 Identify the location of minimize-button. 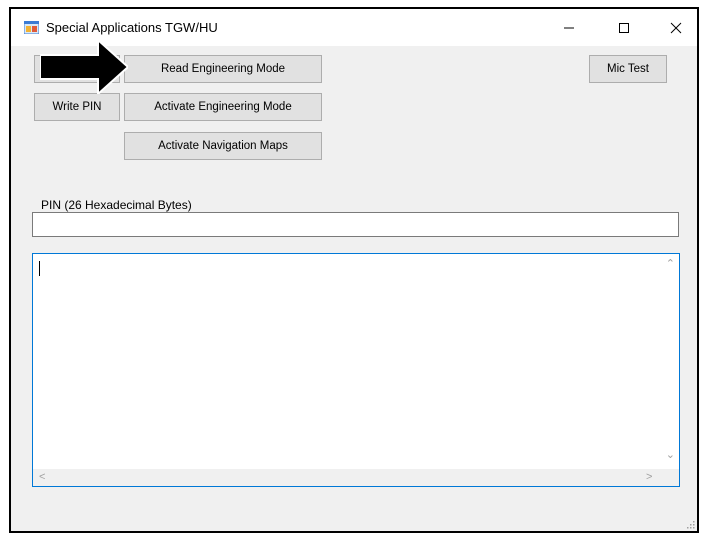
(568, 27).